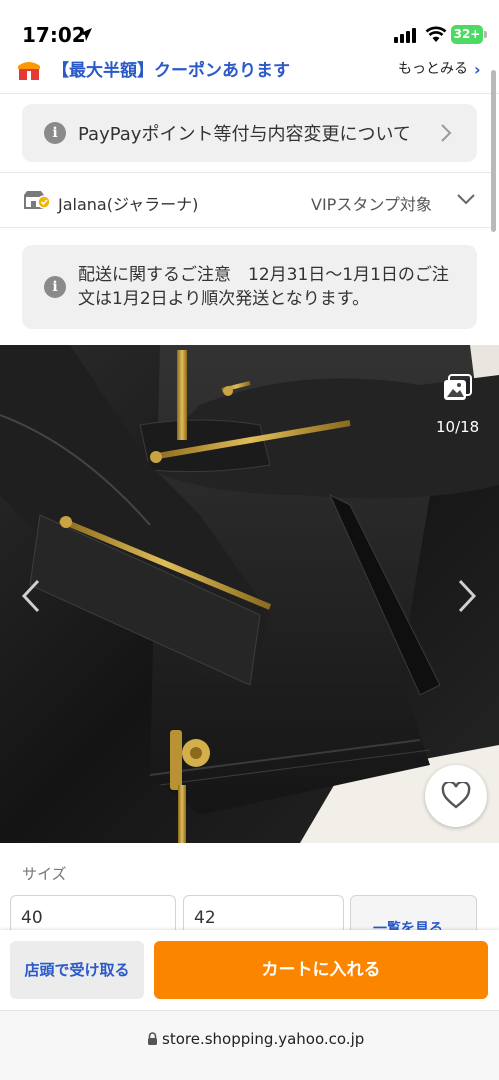 Image resolution: width=499 pixels, height=1080 pixels. I want to click on paypay-notice: i PayPayポイント等付与内容変更について, so click(249, 133).